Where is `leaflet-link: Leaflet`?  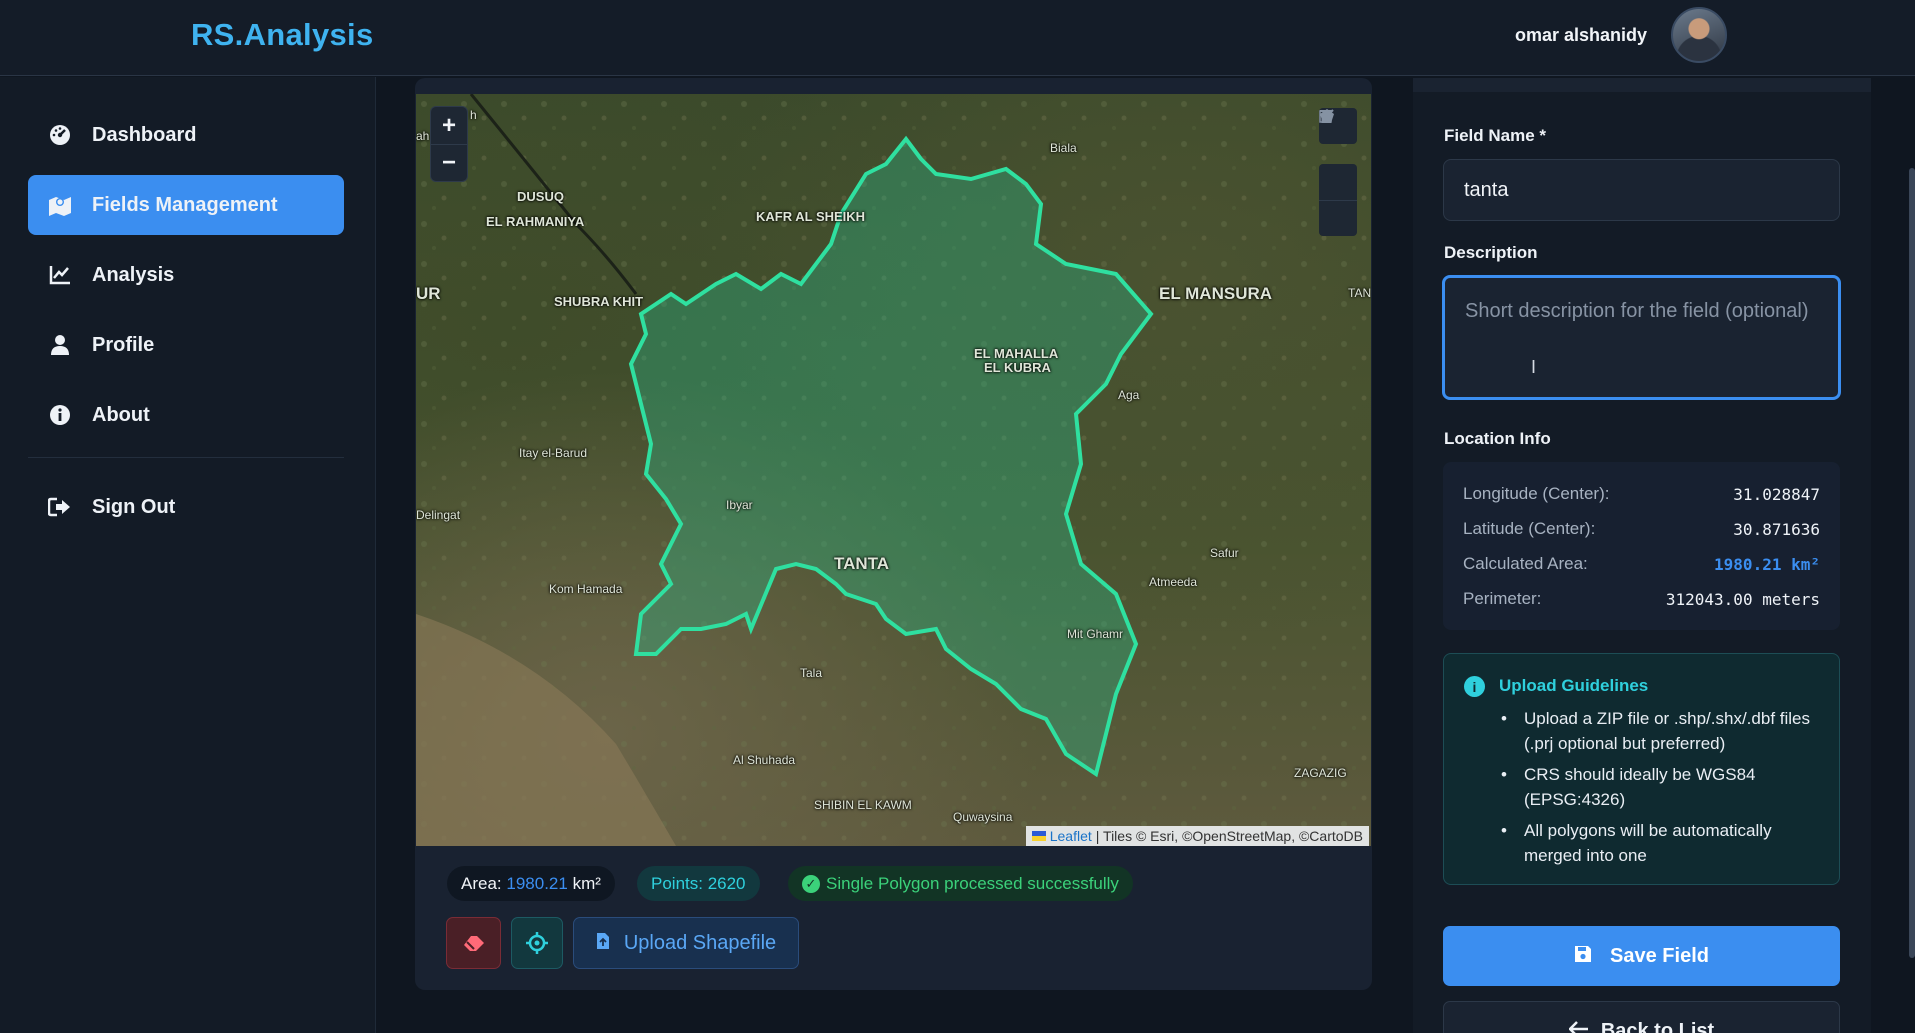
leaflet-link: Leaflet is located at coordinates (1071, 836).